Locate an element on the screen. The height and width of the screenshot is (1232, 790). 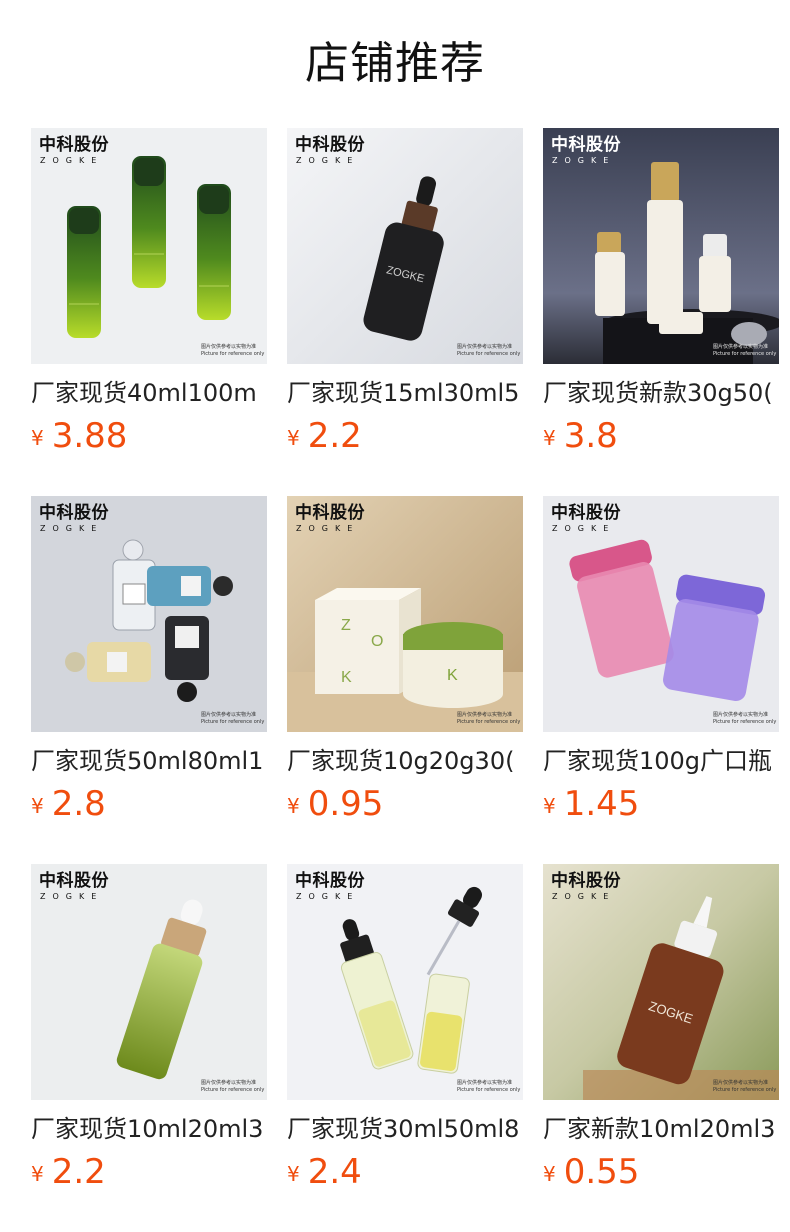
product-price: ¥2.4 is located at coordinates (324, 1172).